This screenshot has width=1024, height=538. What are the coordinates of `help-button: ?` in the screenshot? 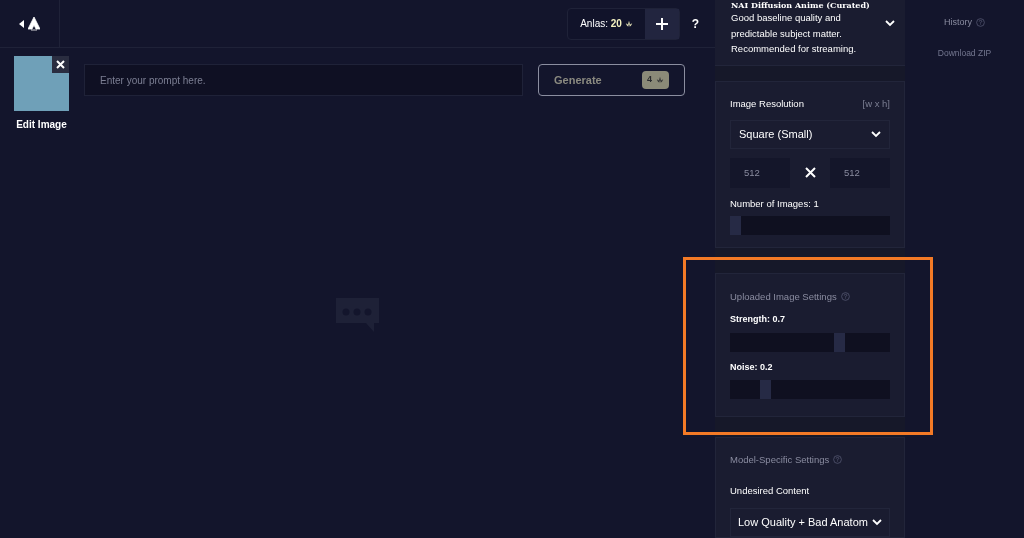 It's located at (695, 23).